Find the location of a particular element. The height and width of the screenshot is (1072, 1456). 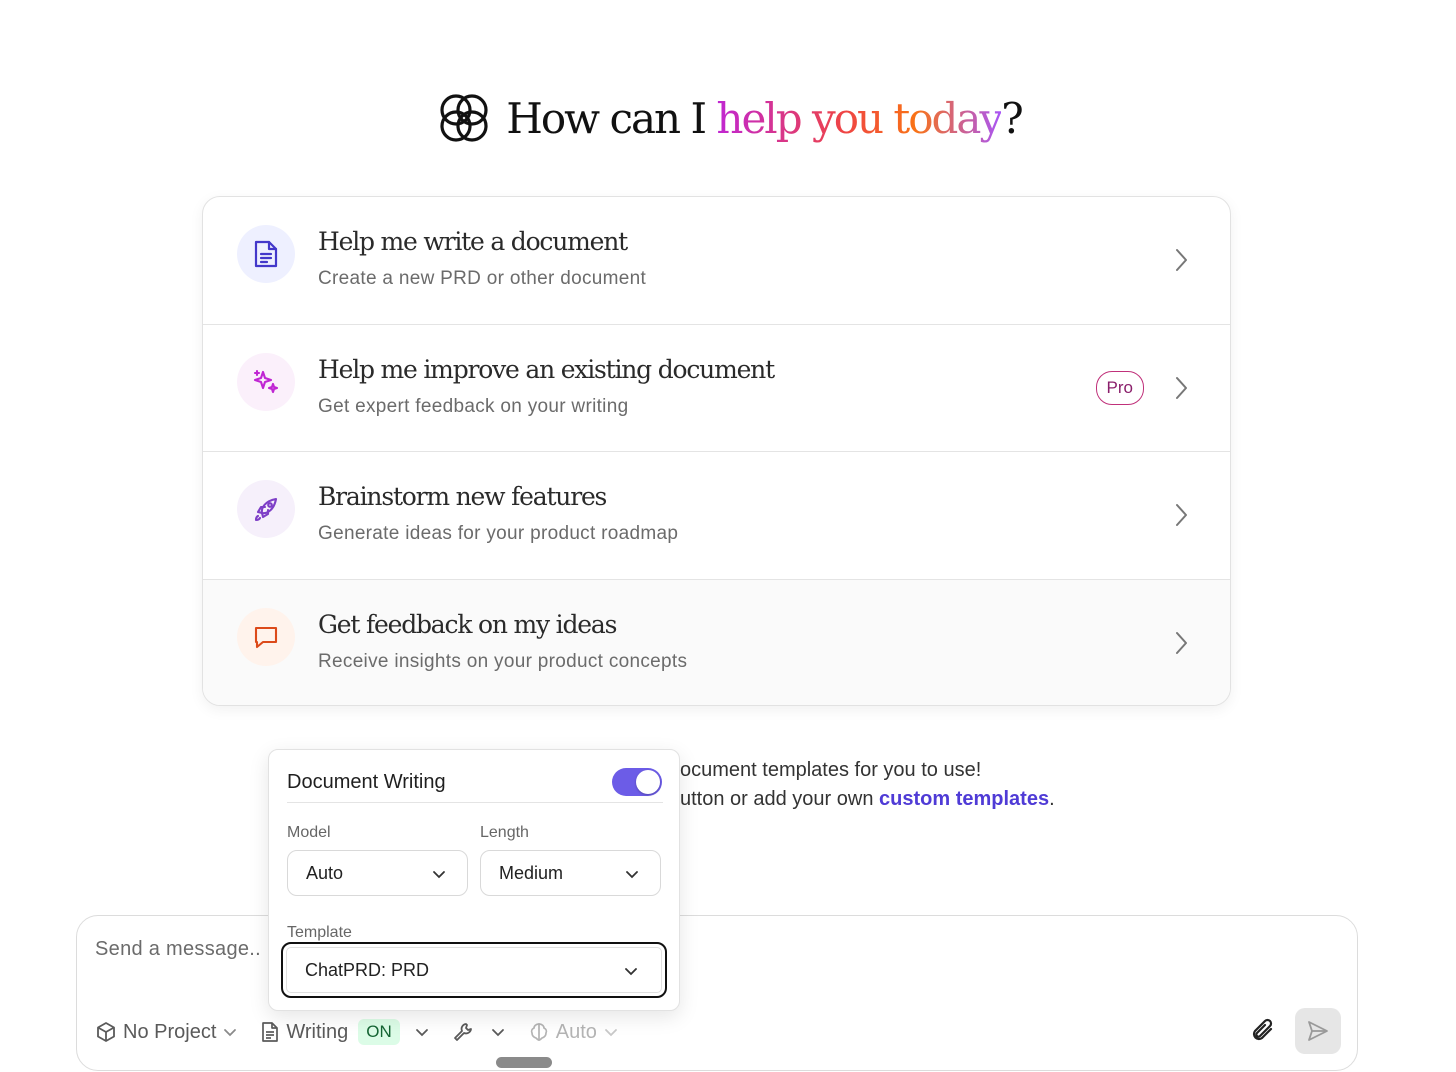

model-select-value: Auto is located at coordinates (325, 872).